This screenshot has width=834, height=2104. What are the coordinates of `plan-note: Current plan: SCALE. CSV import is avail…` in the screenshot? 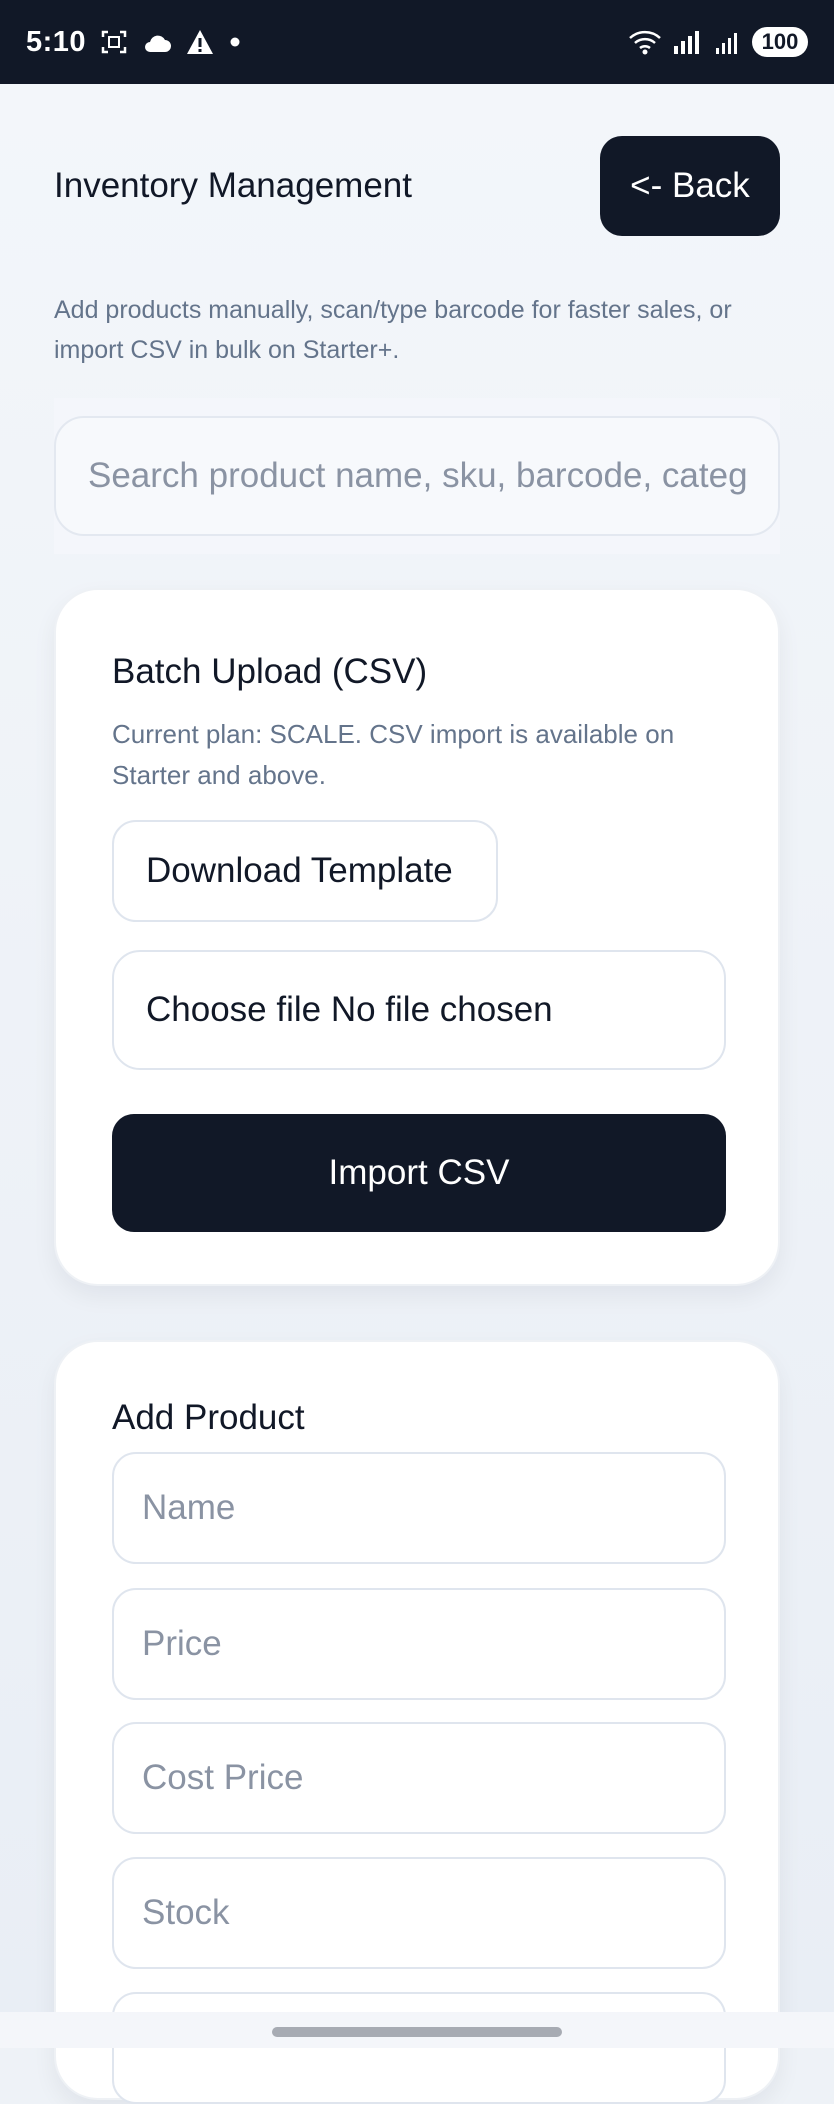 It's located at (393, 754).